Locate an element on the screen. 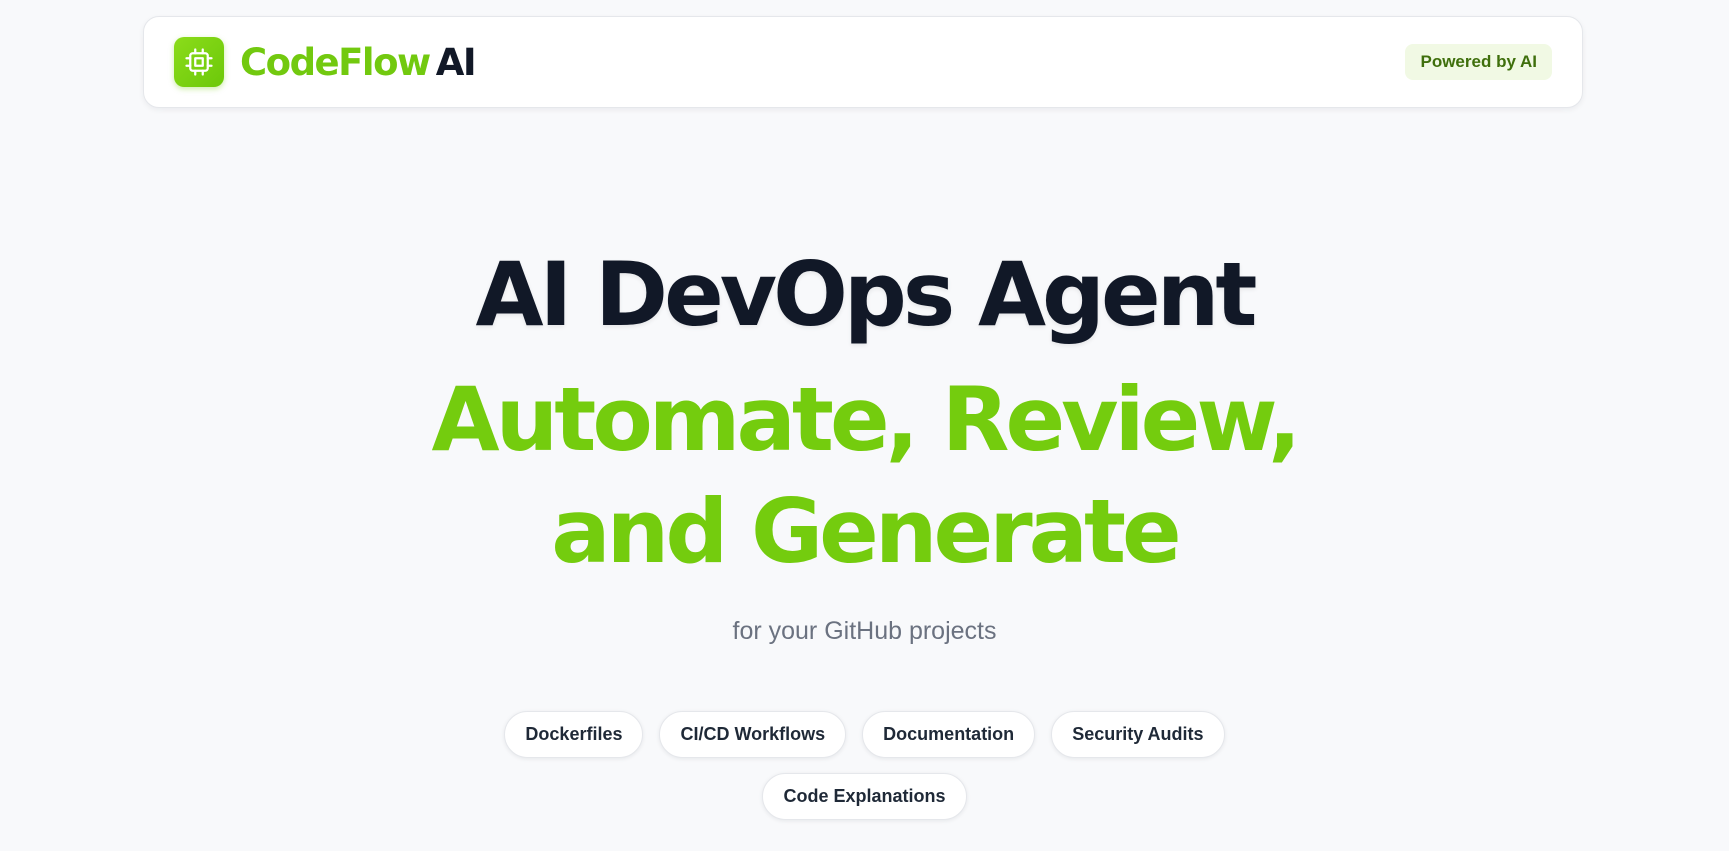  feature-chip-cicd-workflows: CI/CD Workflows is located at coordinates (753, 734).